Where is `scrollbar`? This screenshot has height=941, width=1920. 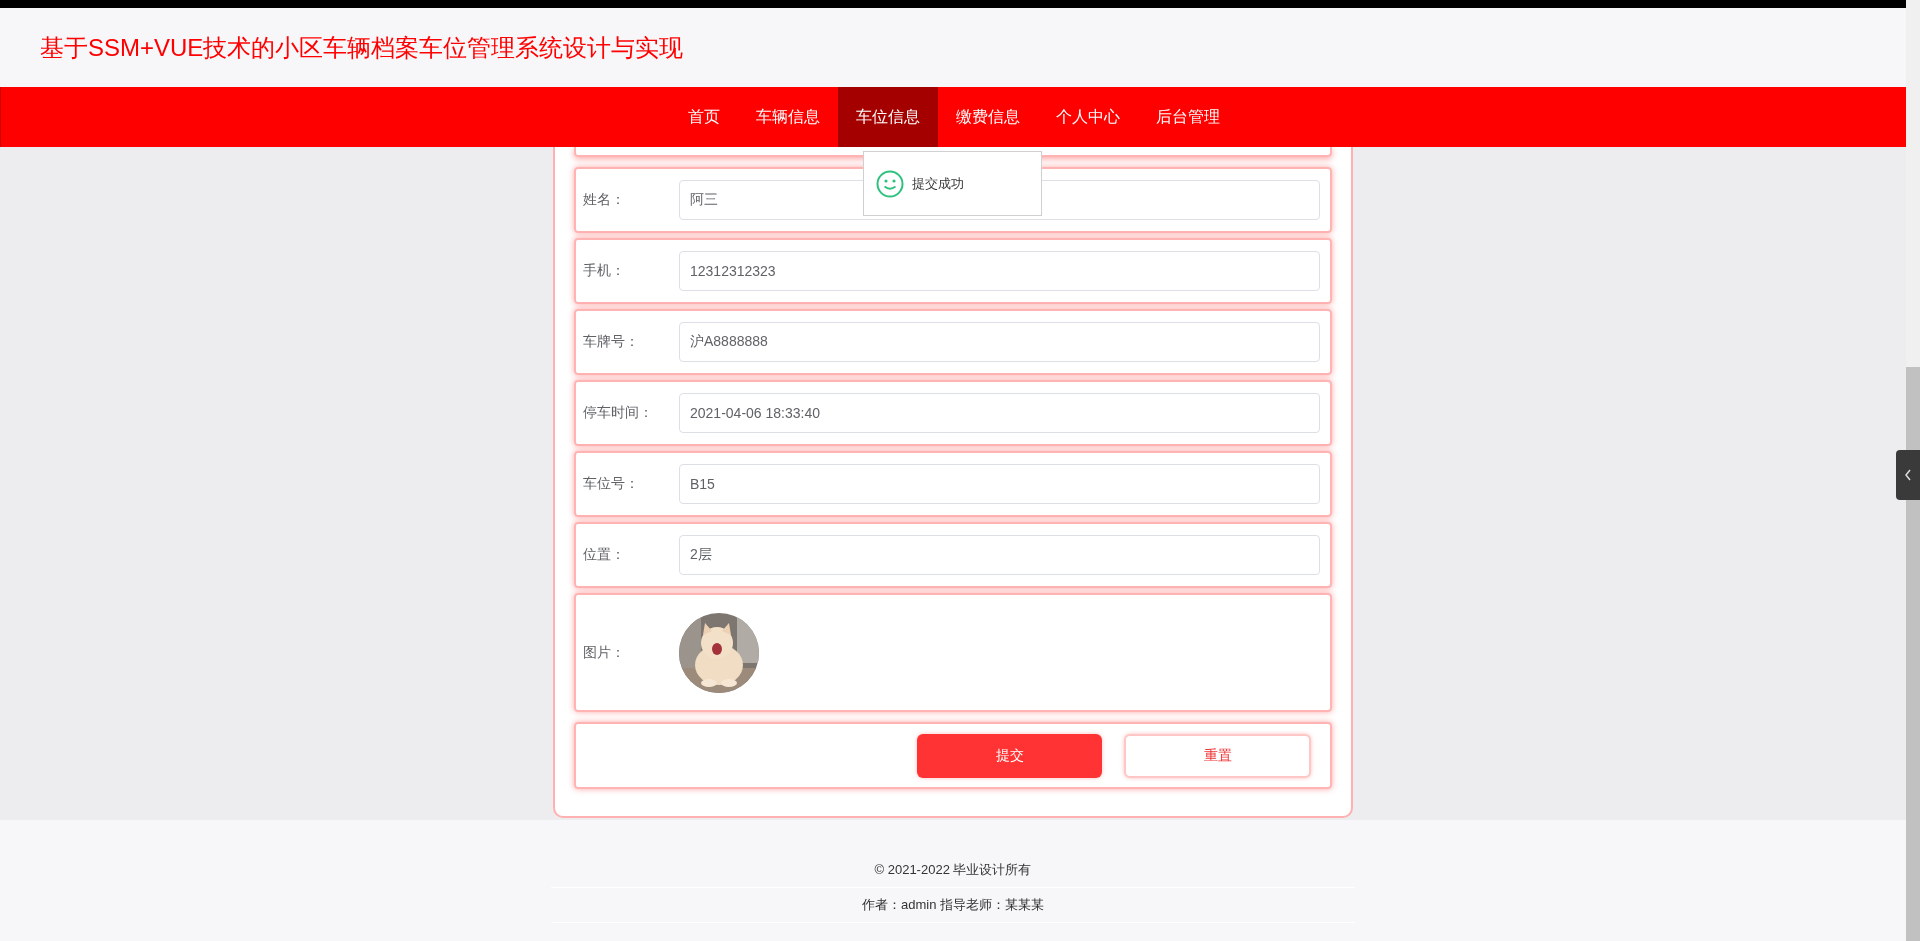
scrollbar is located at coordinates (1913, 470).